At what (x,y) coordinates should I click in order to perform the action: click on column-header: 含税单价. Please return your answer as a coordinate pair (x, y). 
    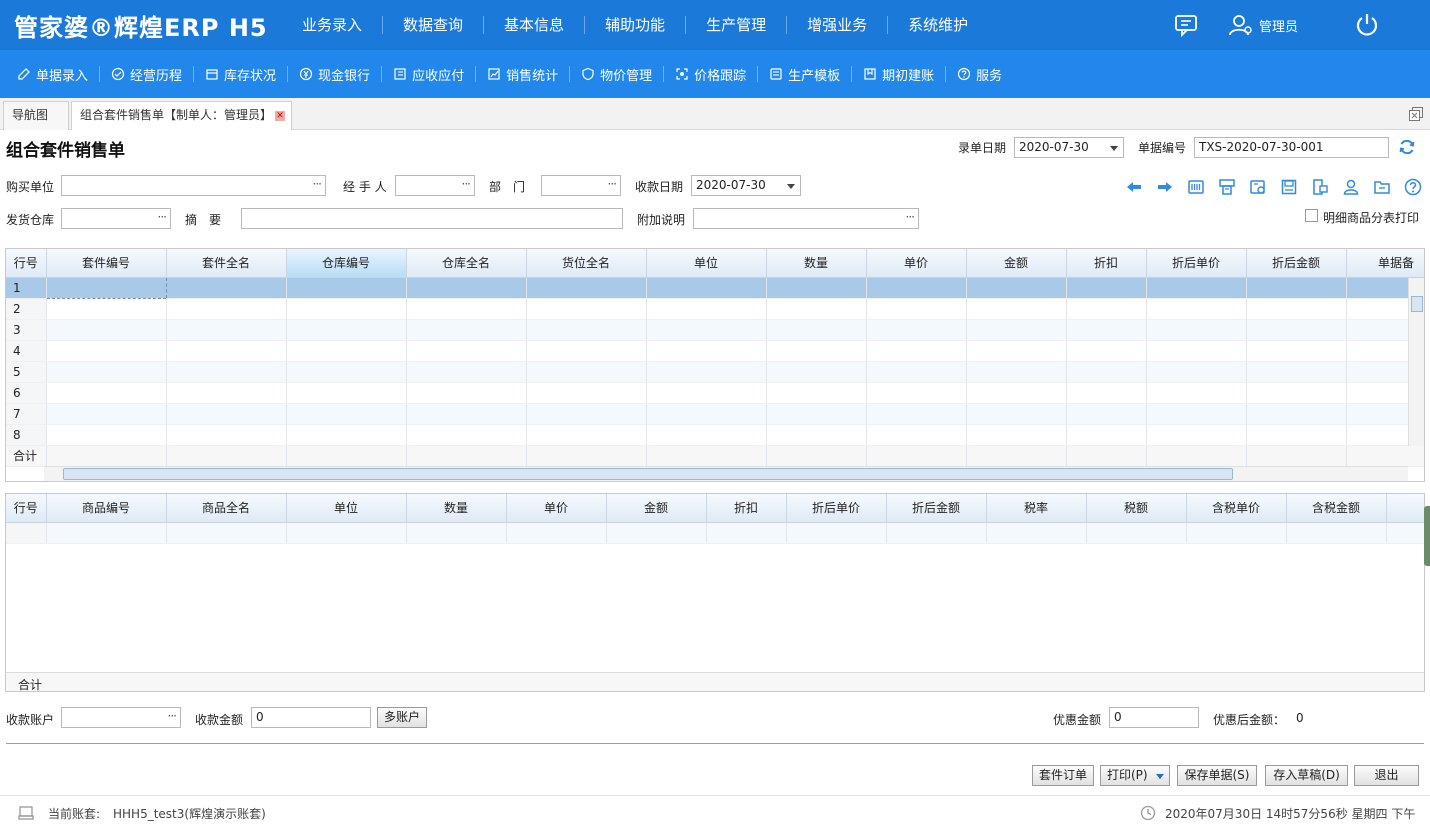
    Looking at the image, I should click on (1236, 508).